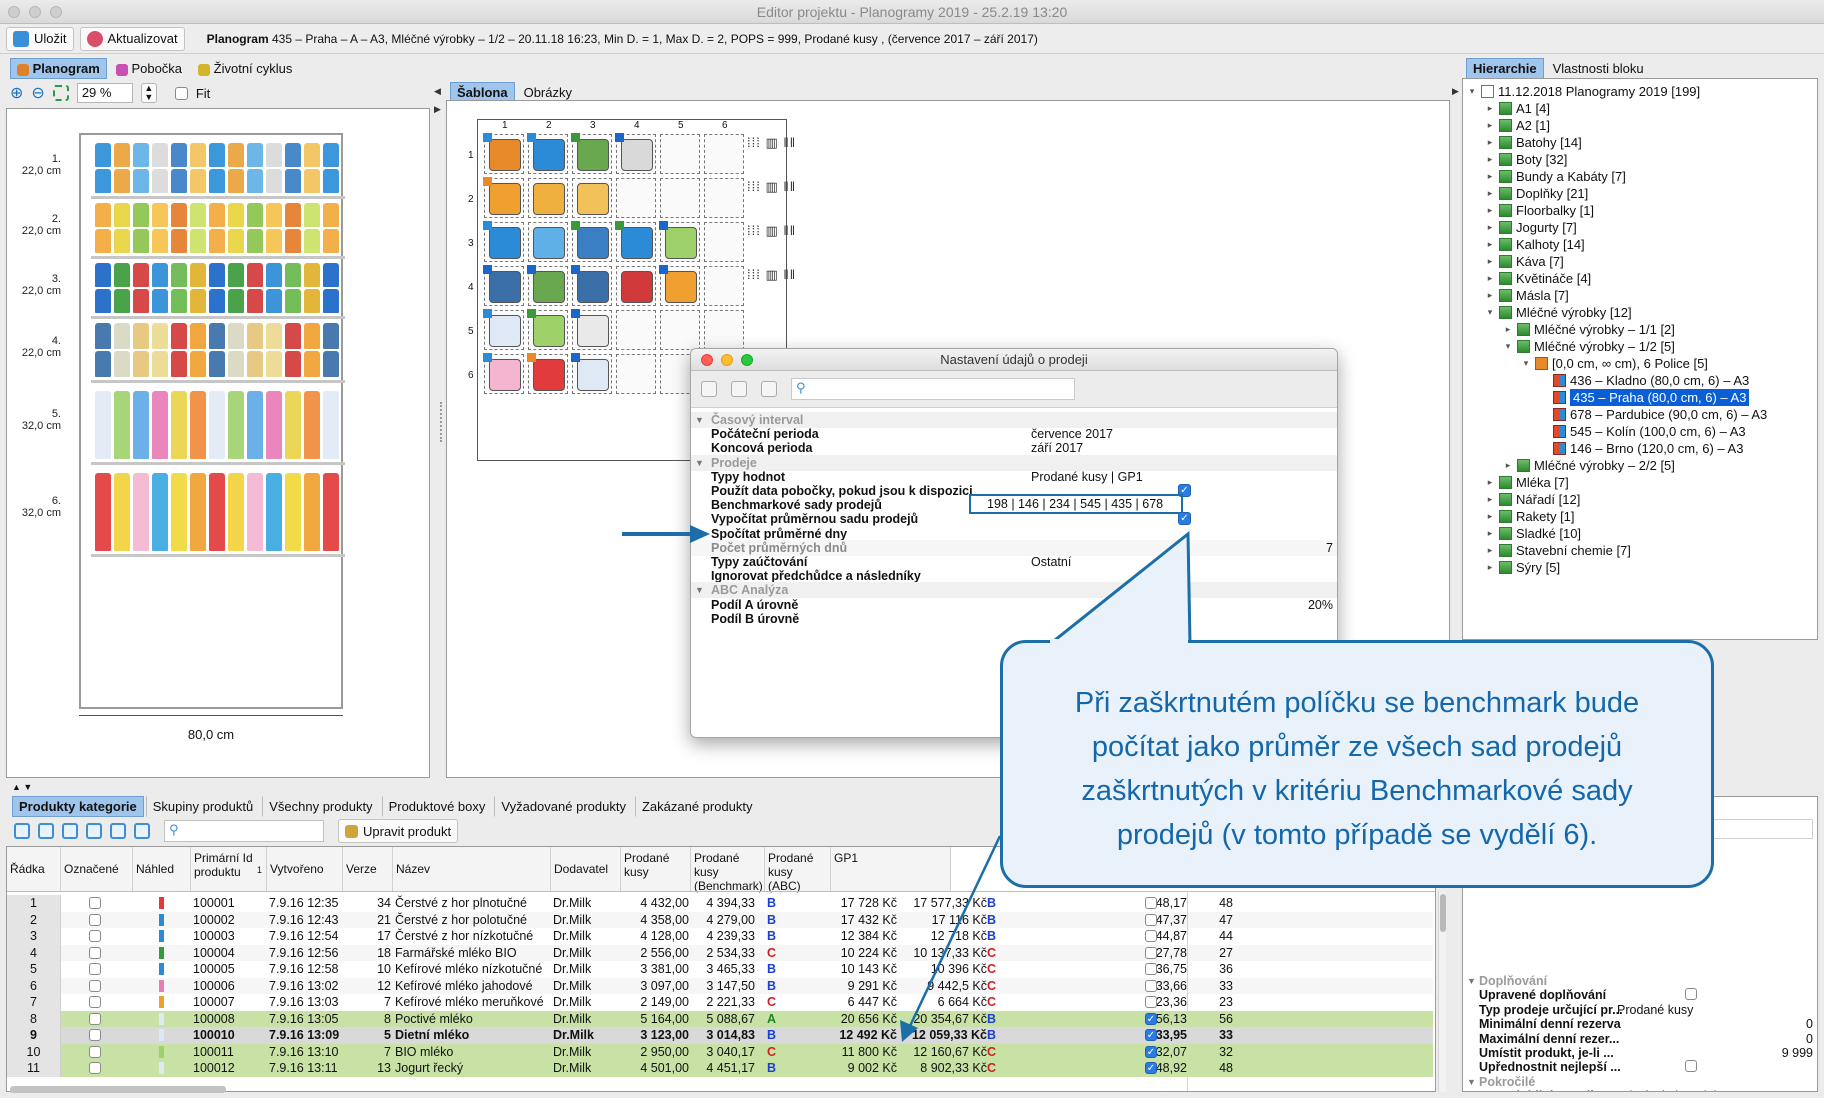  Describe the element at coordinates (1119, 642) in the screenshot. I see `callout-tail-join` at that location.